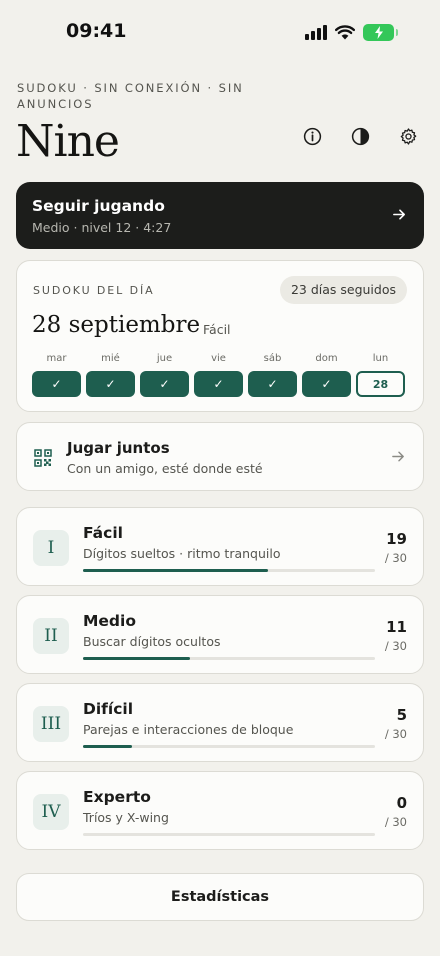 This screenshot has height=956, width=440. I want to click on day-jue: jue ✓, so click(164, 375).